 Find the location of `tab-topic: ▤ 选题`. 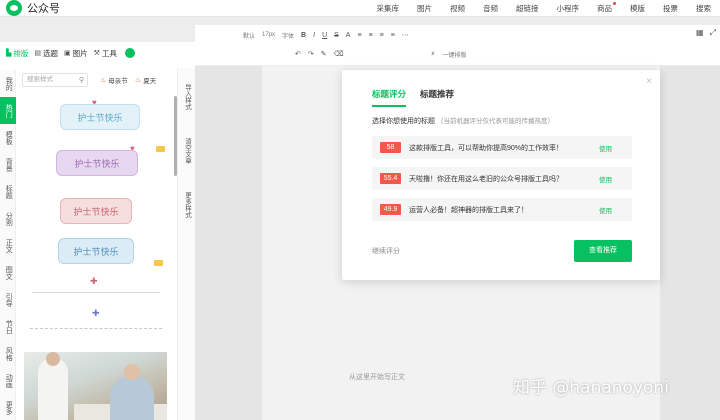

tab-topic: ▤ 选题 is located at coordinates (46, 53).